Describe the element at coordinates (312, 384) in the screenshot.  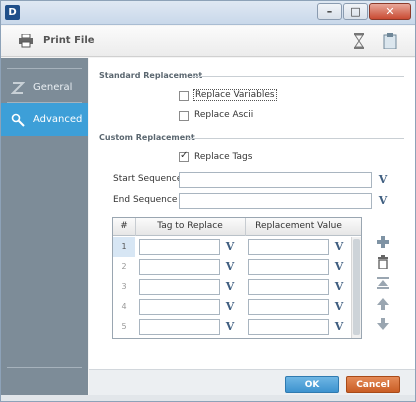
I see `ok-button: OK` at that location.